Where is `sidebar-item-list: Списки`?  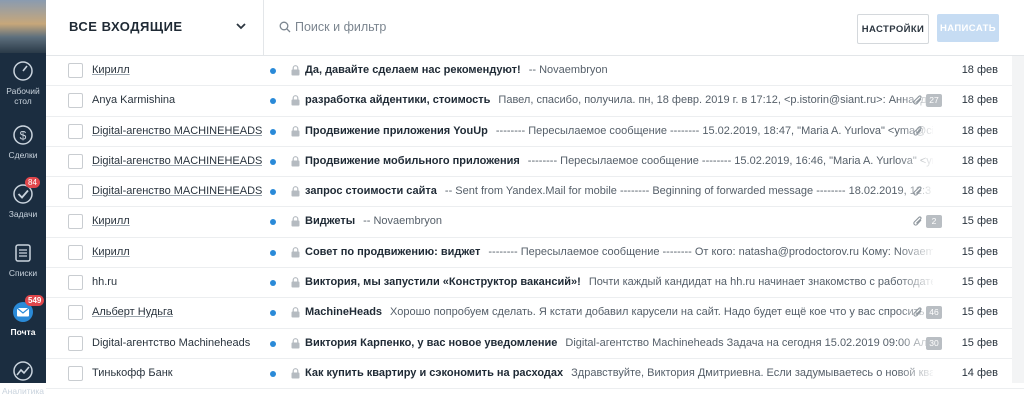 sidebar-item-list: Списки is located at coordinates (23, 259).